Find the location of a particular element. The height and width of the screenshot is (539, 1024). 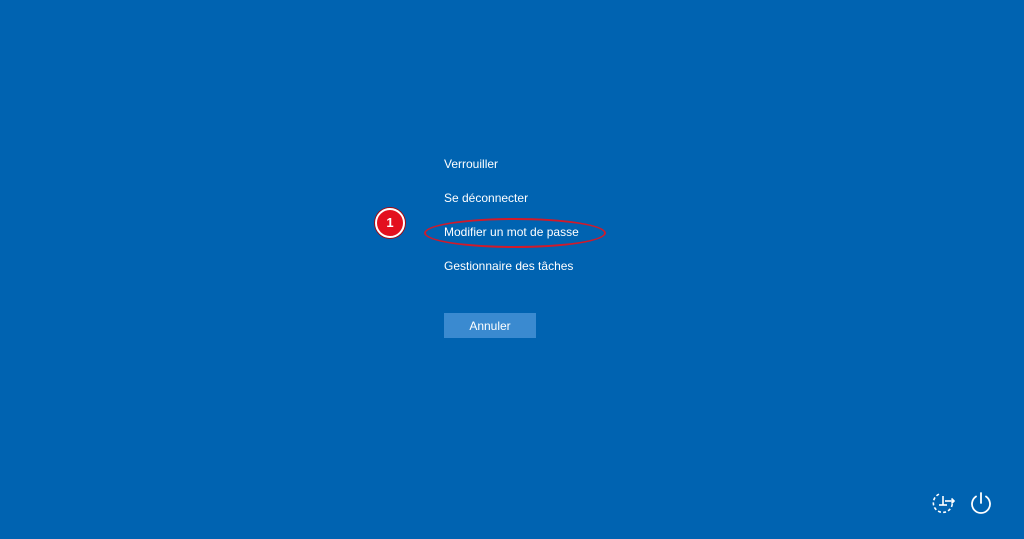

task-manager-option: Gestionnaire des tâches is located at coordinates (554, 272).